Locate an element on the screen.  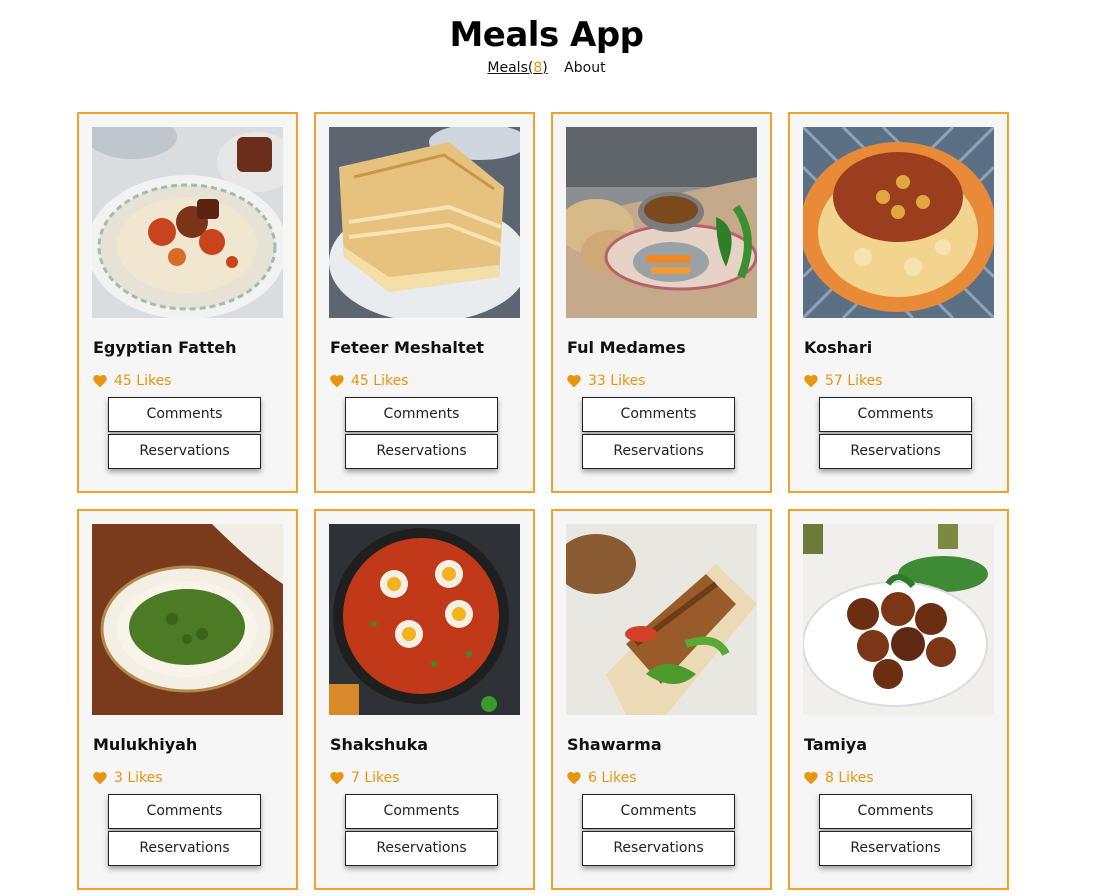
nav-meals-link: Meals(8) is located at coordinates (517, 68).